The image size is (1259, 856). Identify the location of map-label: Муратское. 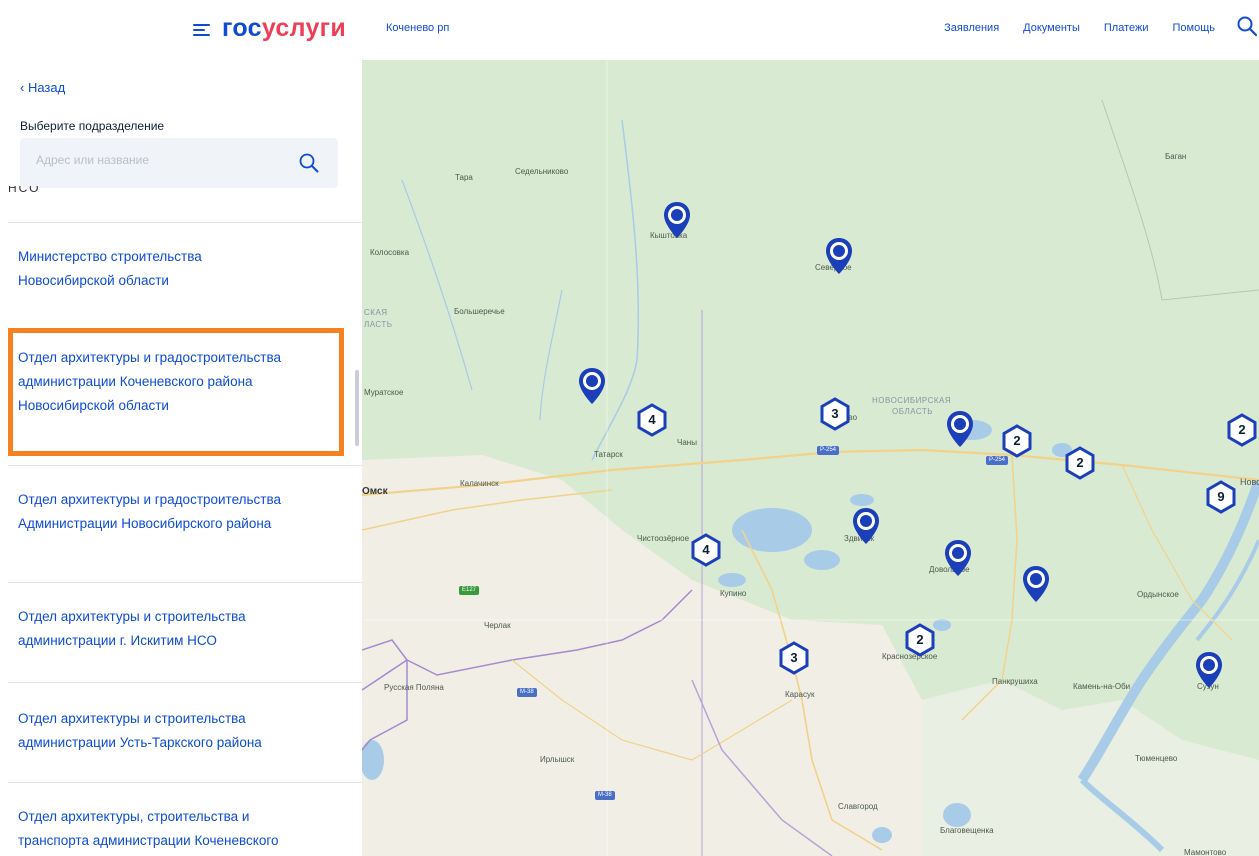
(384, 392).